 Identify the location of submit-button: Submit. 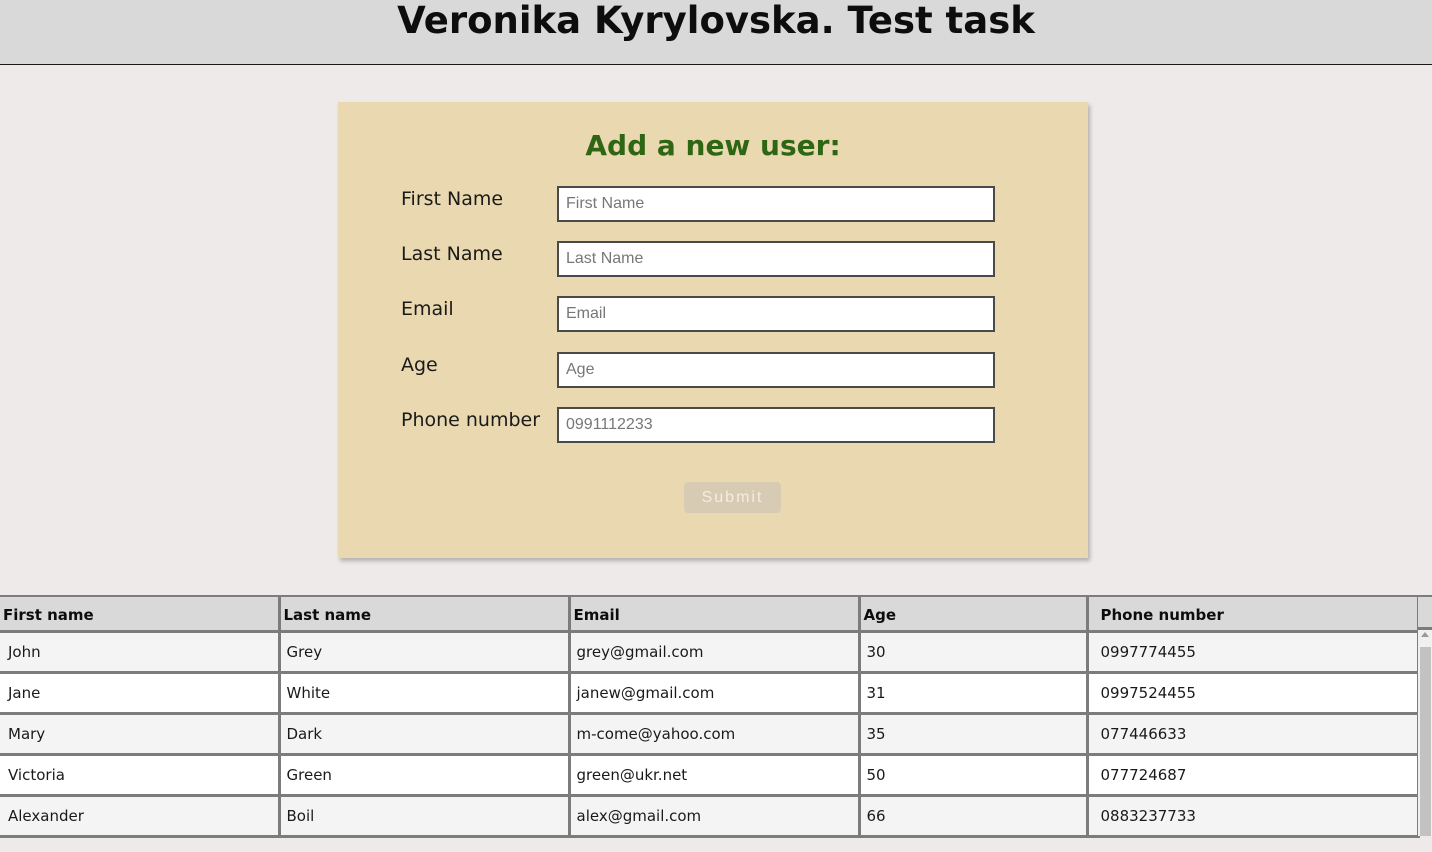
(732, 497).